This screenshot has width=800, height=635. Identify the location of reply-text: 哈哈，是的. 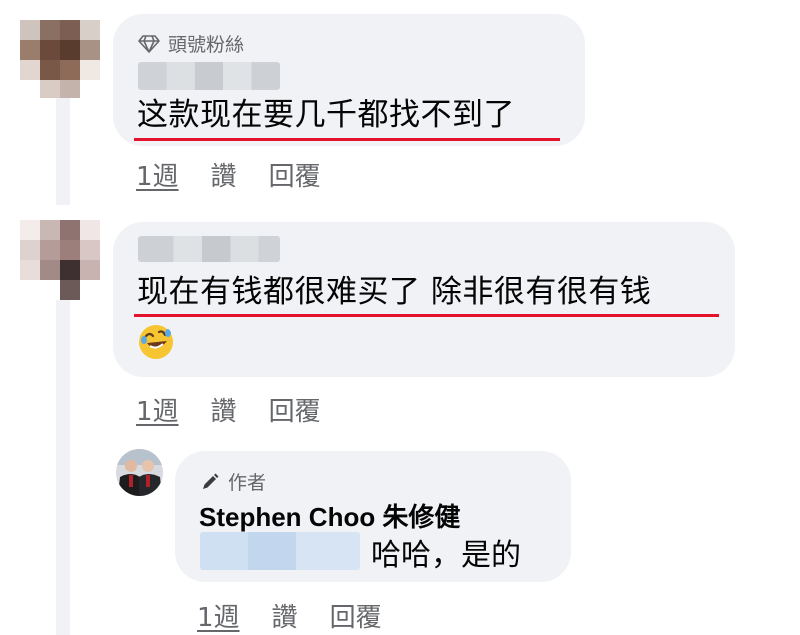
(446, 555).